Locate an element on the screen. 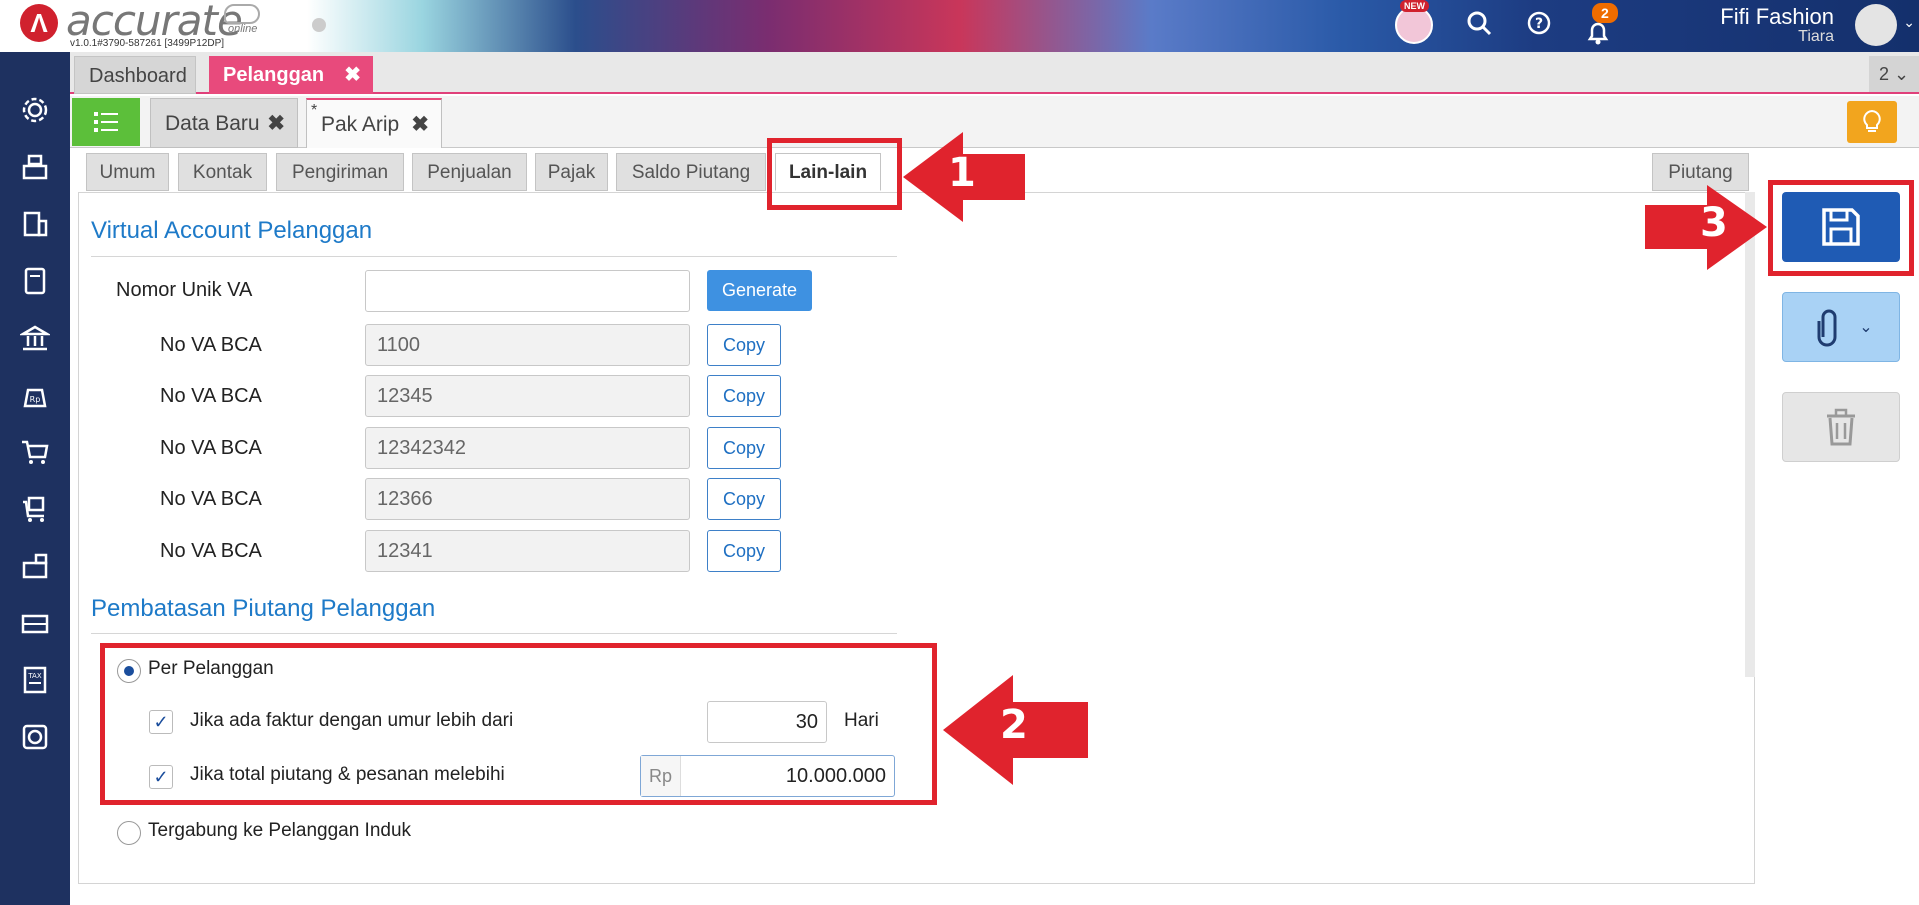 This screenshot has width=1919, height=905. inventory-warehouse-icon is located at coordinates (35, 566).